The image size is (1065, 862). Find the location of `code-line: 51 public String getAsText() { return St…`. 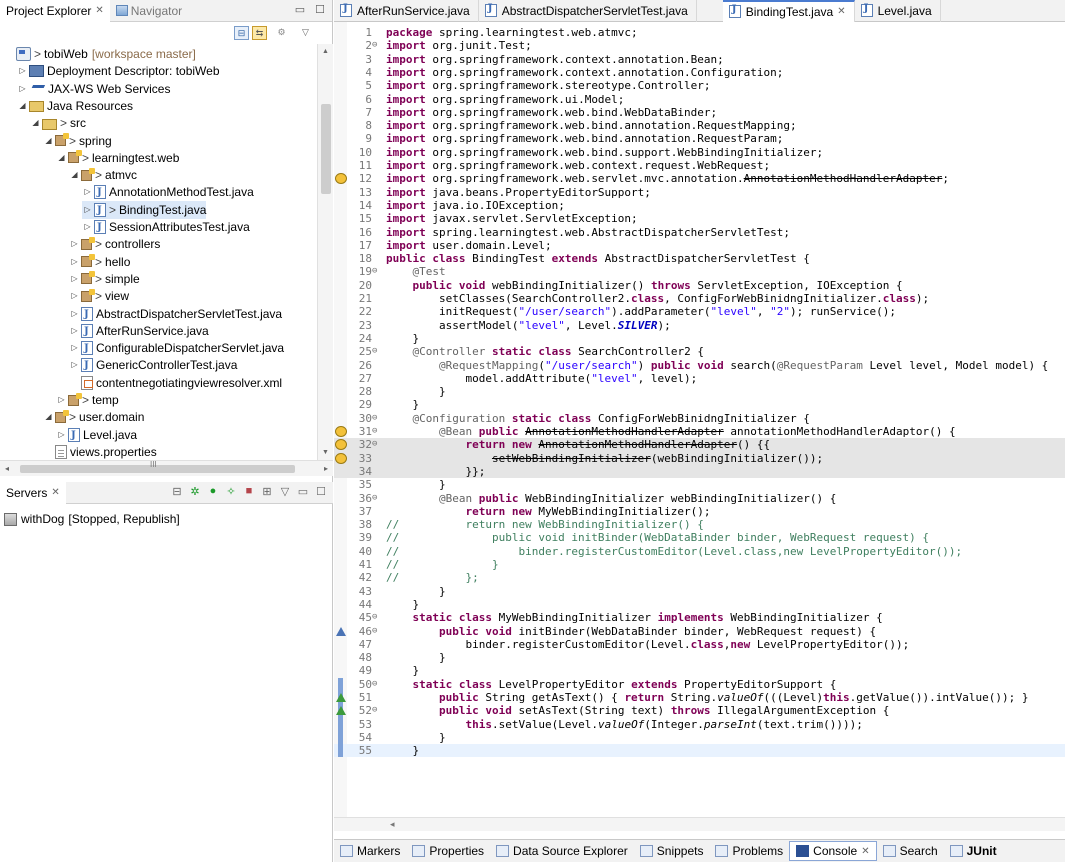

code-line: 51 public String getAsText() { return St… is located at coordinates (699, 698).